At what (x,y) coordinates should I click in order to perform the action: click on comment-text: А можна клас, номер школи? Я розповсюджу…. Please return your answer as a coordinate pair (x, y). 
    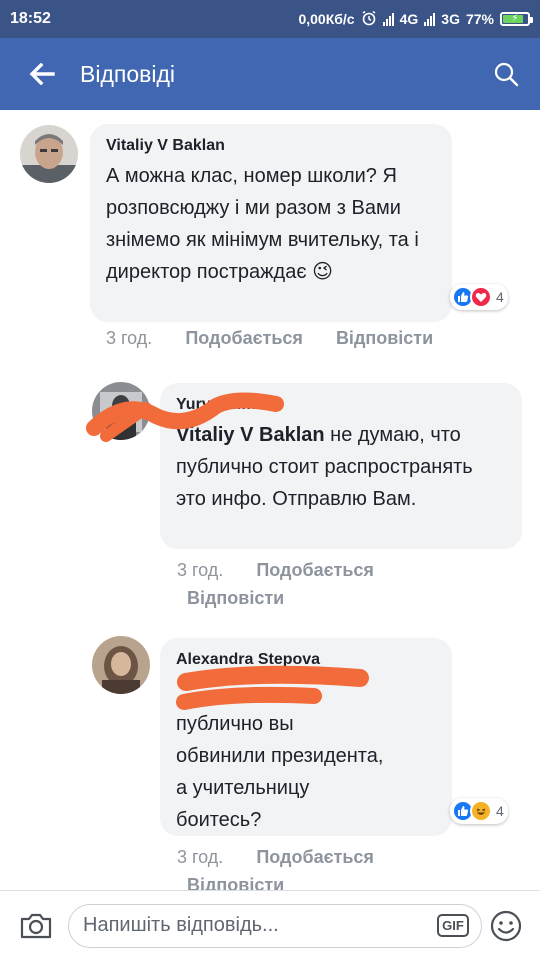
    Looking at the image, I should click on (262, 224).